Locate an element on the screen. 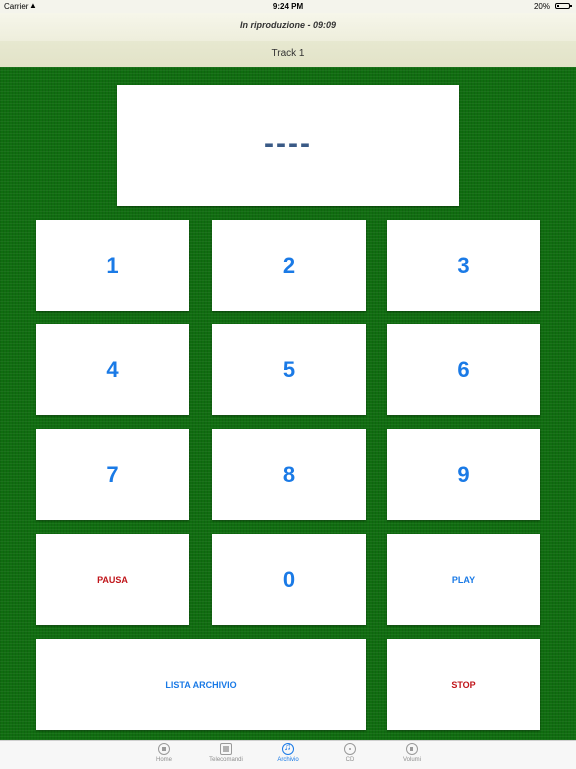  play-button: PLAY is located at coordinates (463, 579).